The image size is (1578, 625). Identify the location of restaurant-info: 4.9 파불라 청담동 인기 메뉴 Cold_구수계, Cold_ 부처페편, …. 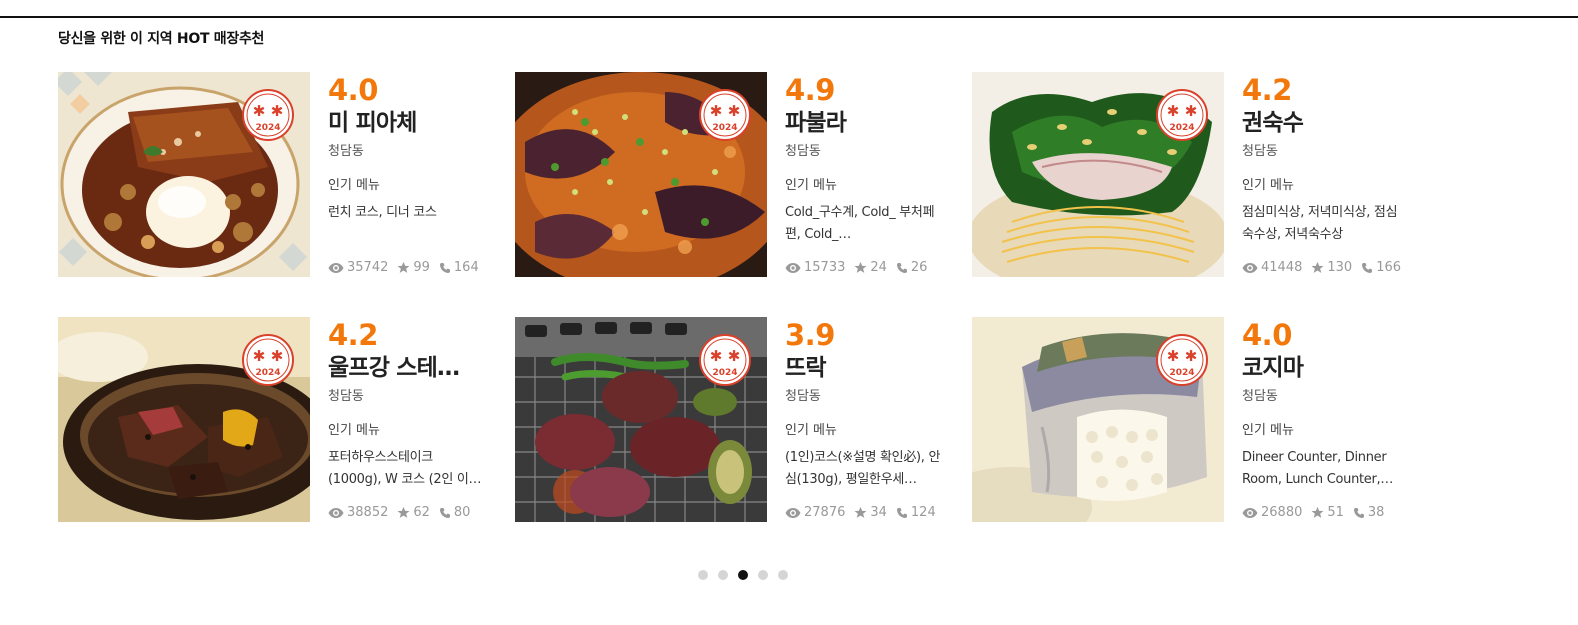
(870, 159).